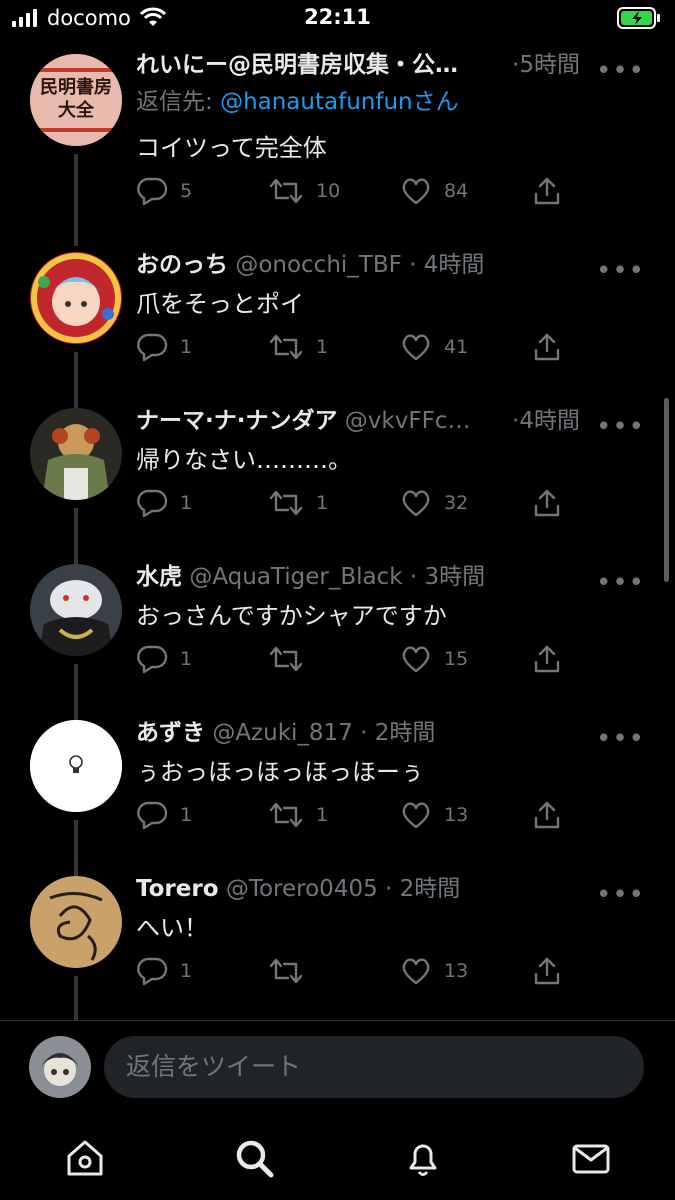 This screenshot has width=675, height=1200. What do you see at coordinates (159, 577) in the screenshot?
I see `author-name: 水虎` at bounding box center [159, 577].